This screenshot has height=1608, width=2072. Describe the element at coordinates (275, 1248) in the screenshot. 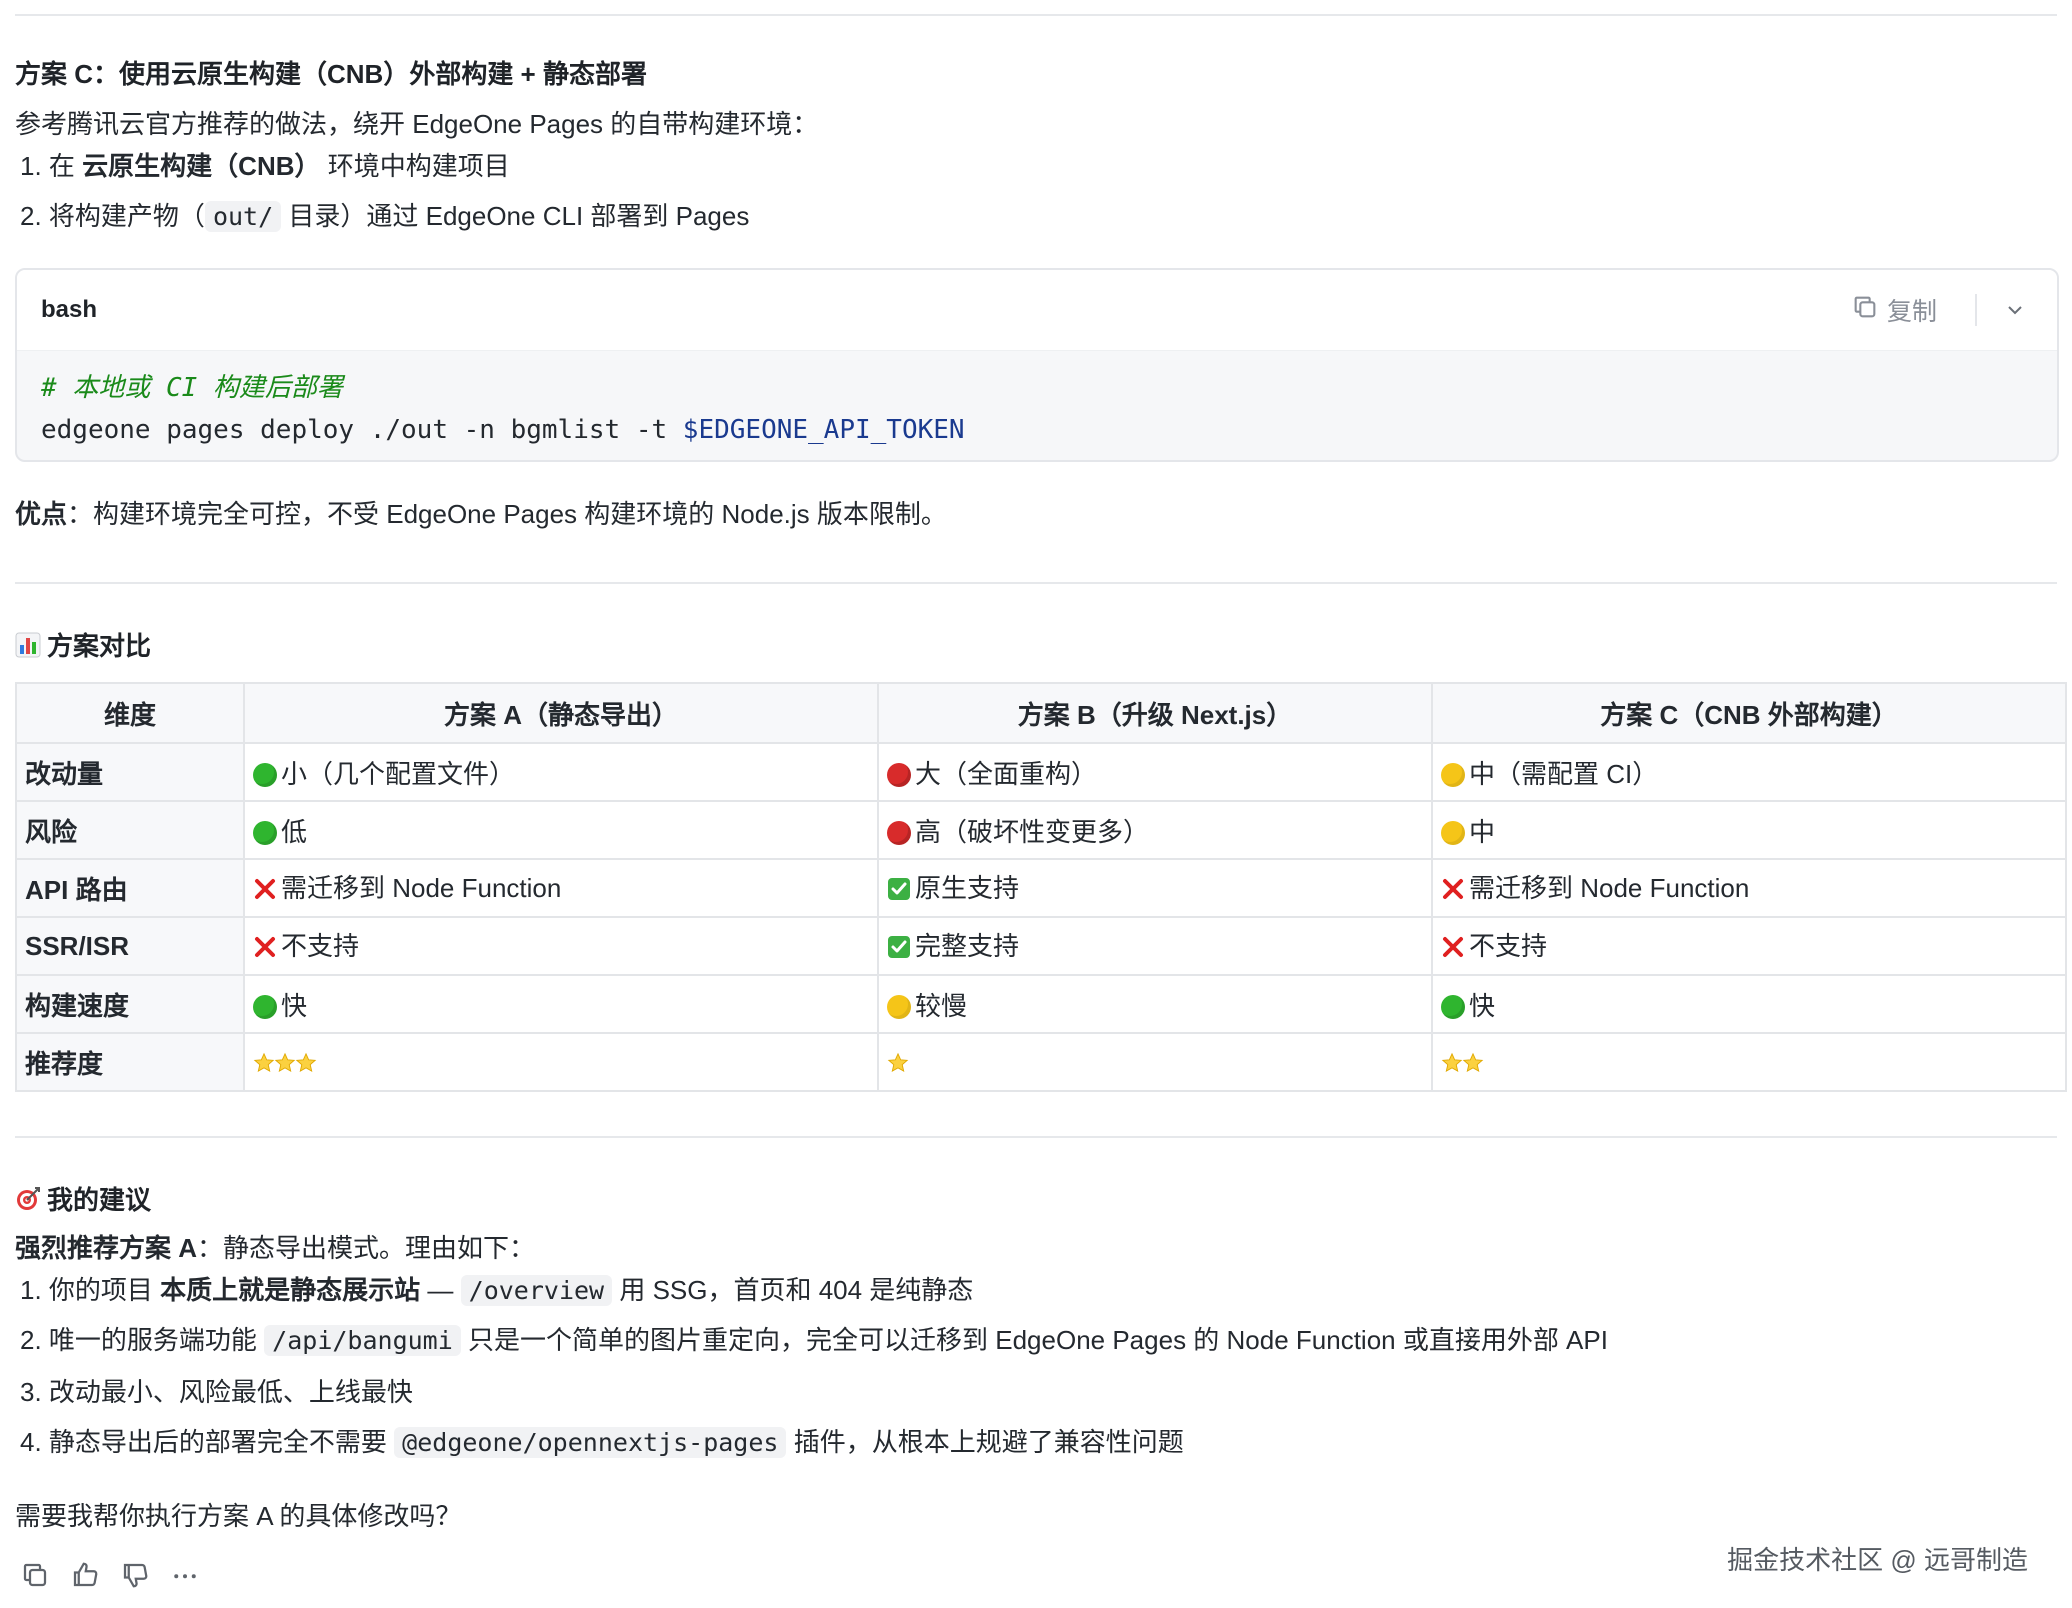

I see `advice-lead: 强烈推荐方案 A：静态导出模式。理由如下：` at that location.